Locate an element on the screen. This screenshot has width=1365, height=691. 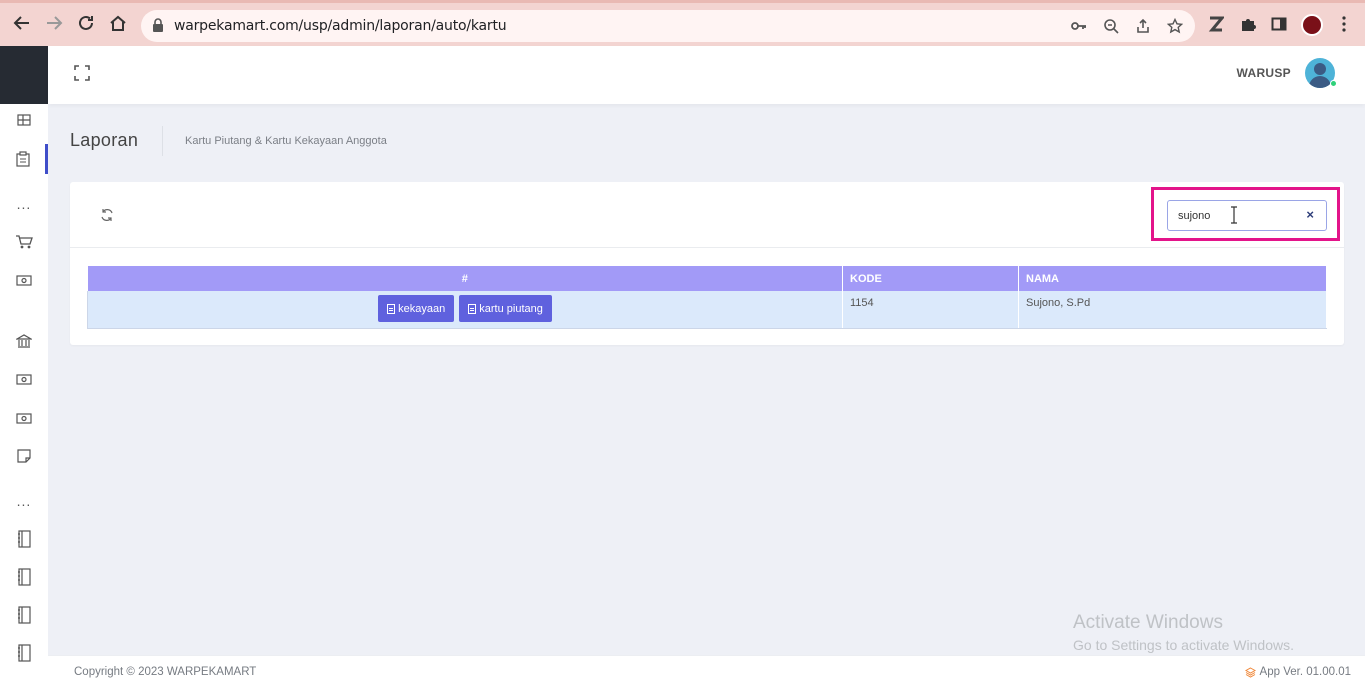
table-row: kekayaan kartu piutang 1154 Sujono, S.Pd is located at coordinates (707, 310).